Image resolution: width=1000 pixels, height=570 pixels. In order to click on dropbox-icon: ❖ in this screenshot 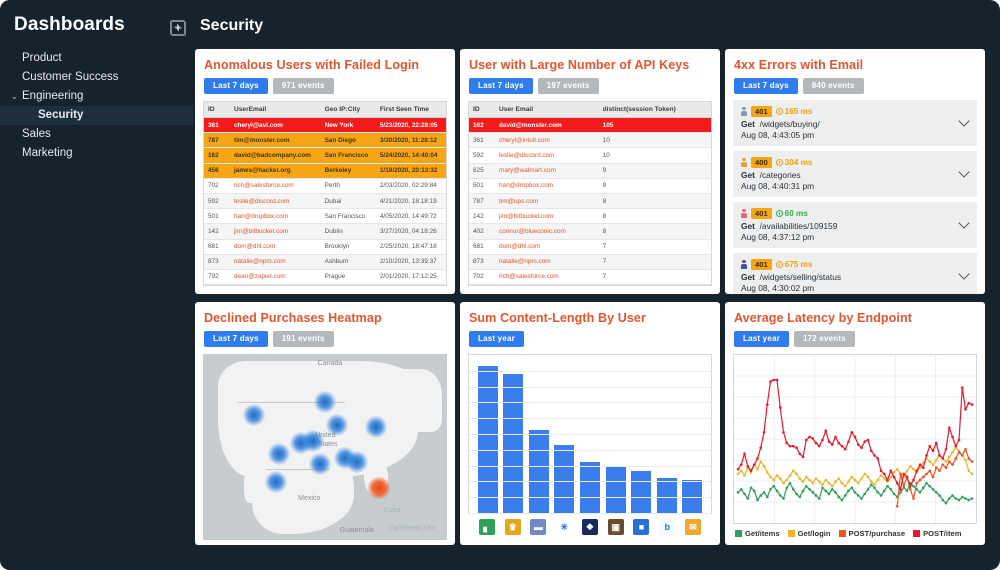, I will do `click(589, 527)`.